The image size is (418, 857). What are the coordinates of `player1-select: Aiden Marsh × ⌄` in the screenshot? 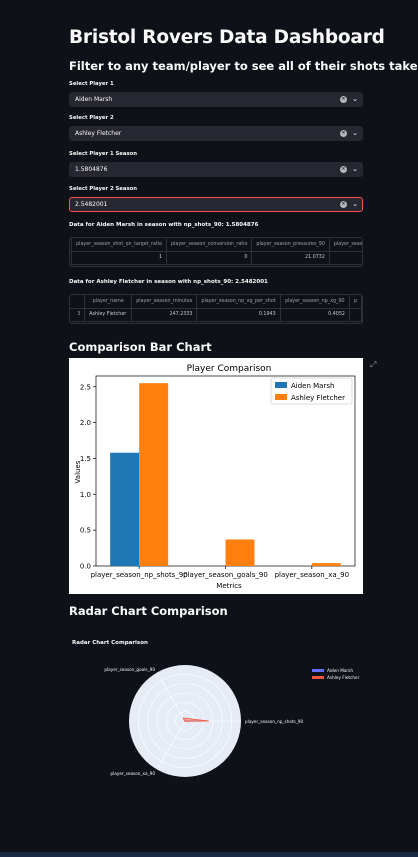 It's located at (216, 99).